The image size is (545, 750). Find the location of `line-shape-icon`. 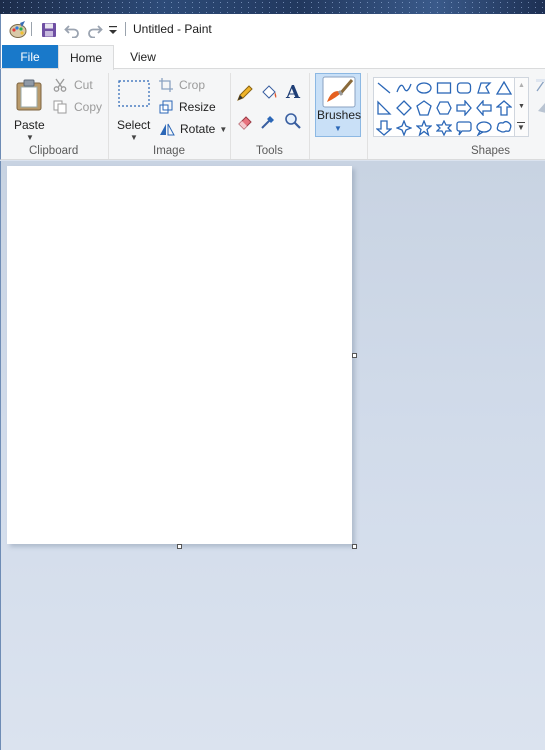

line-shape-icon is located at coordinates (384, 88).